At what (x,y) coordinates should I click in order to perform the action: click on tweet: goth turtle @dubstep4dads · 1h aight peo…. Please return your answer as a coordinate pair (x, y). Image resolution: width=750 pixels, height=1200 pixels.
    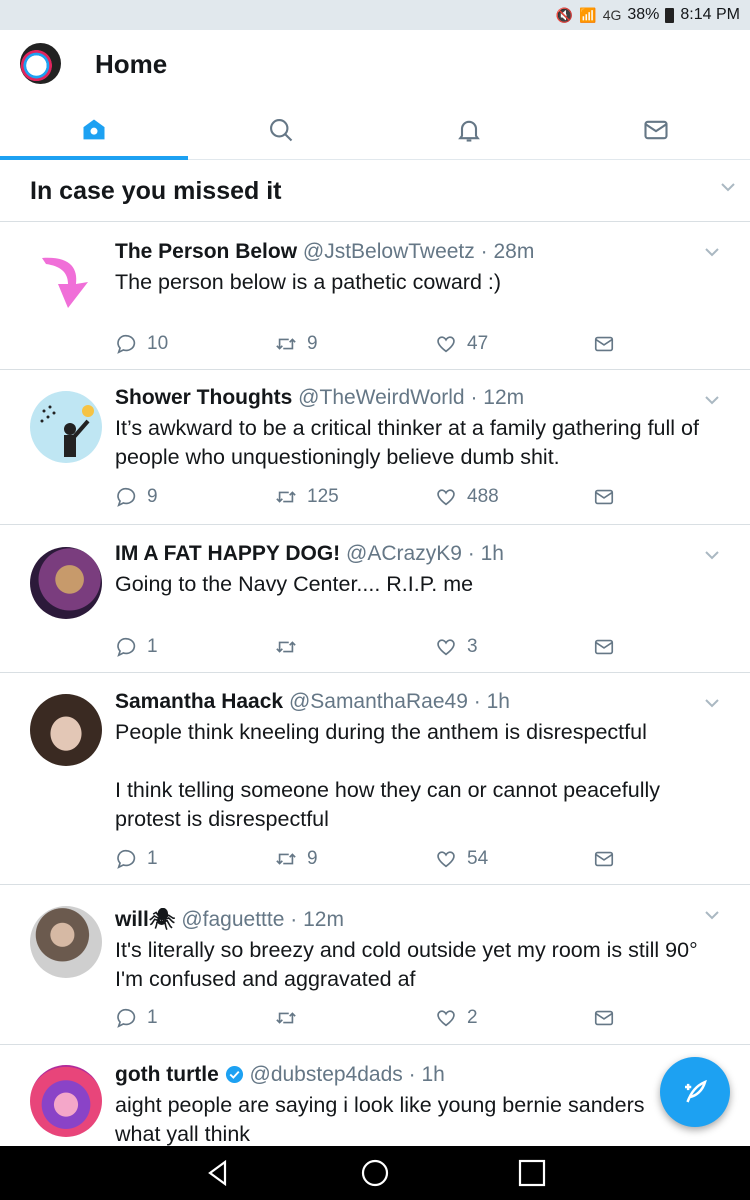
    Looking at the image, I should click on (375, 1100).